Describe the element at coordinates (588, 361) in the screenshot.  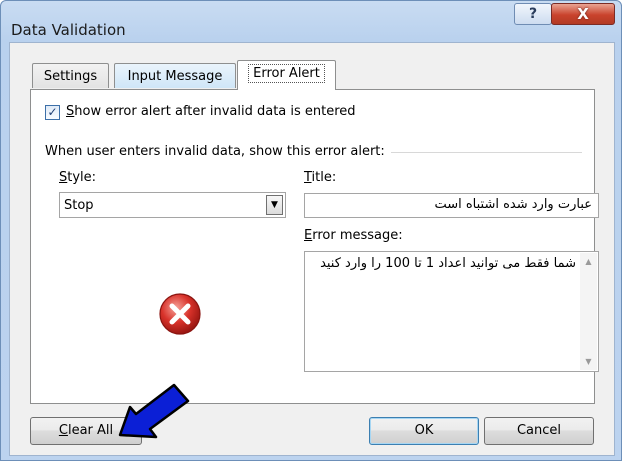
I see `scroll-down-icon: ▼` at that location.